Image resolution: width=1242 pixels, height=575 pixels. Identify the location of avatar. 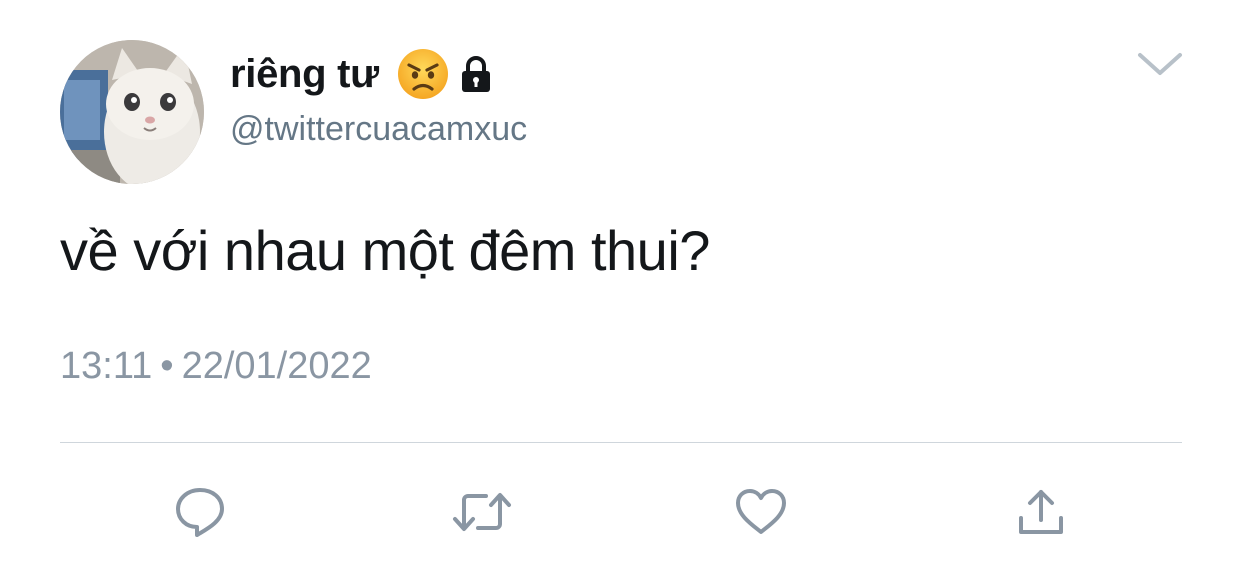
(132, 112).